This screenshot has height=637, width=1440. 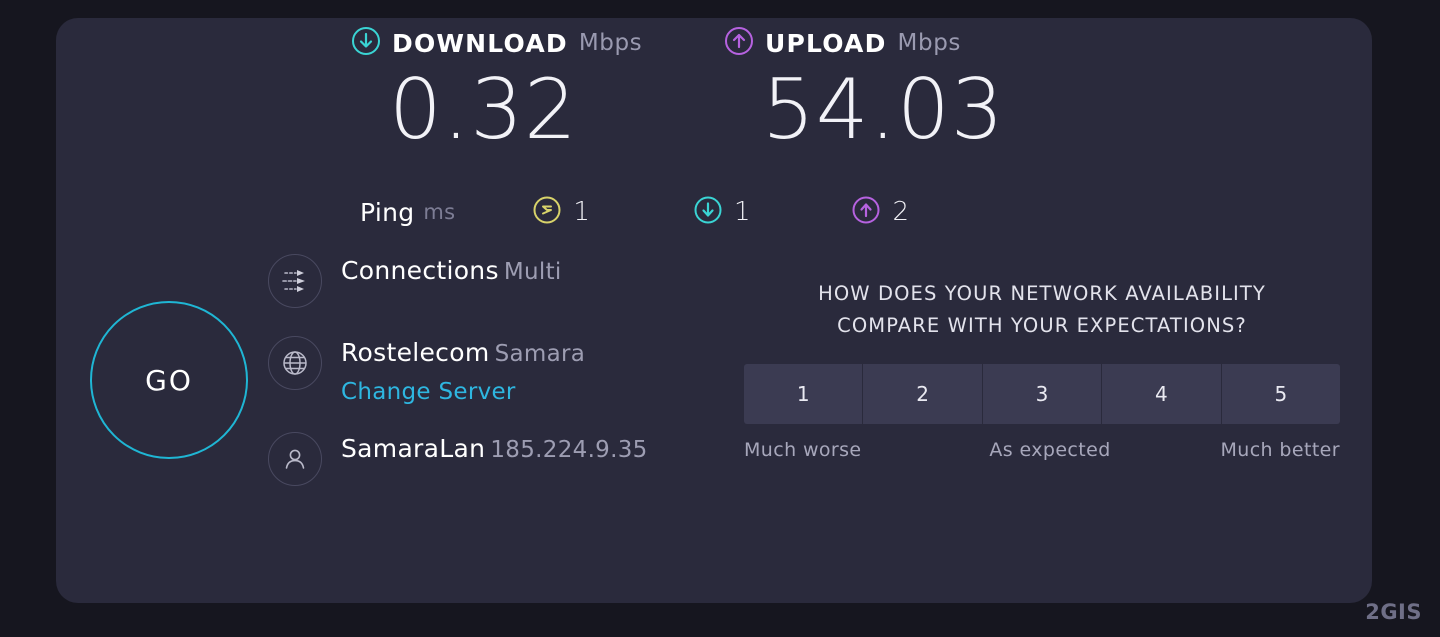 What do you see at coordinates (883, 109) in the screenshot?
I see `upload-value: 54.03` at bounding box center [883, 109].